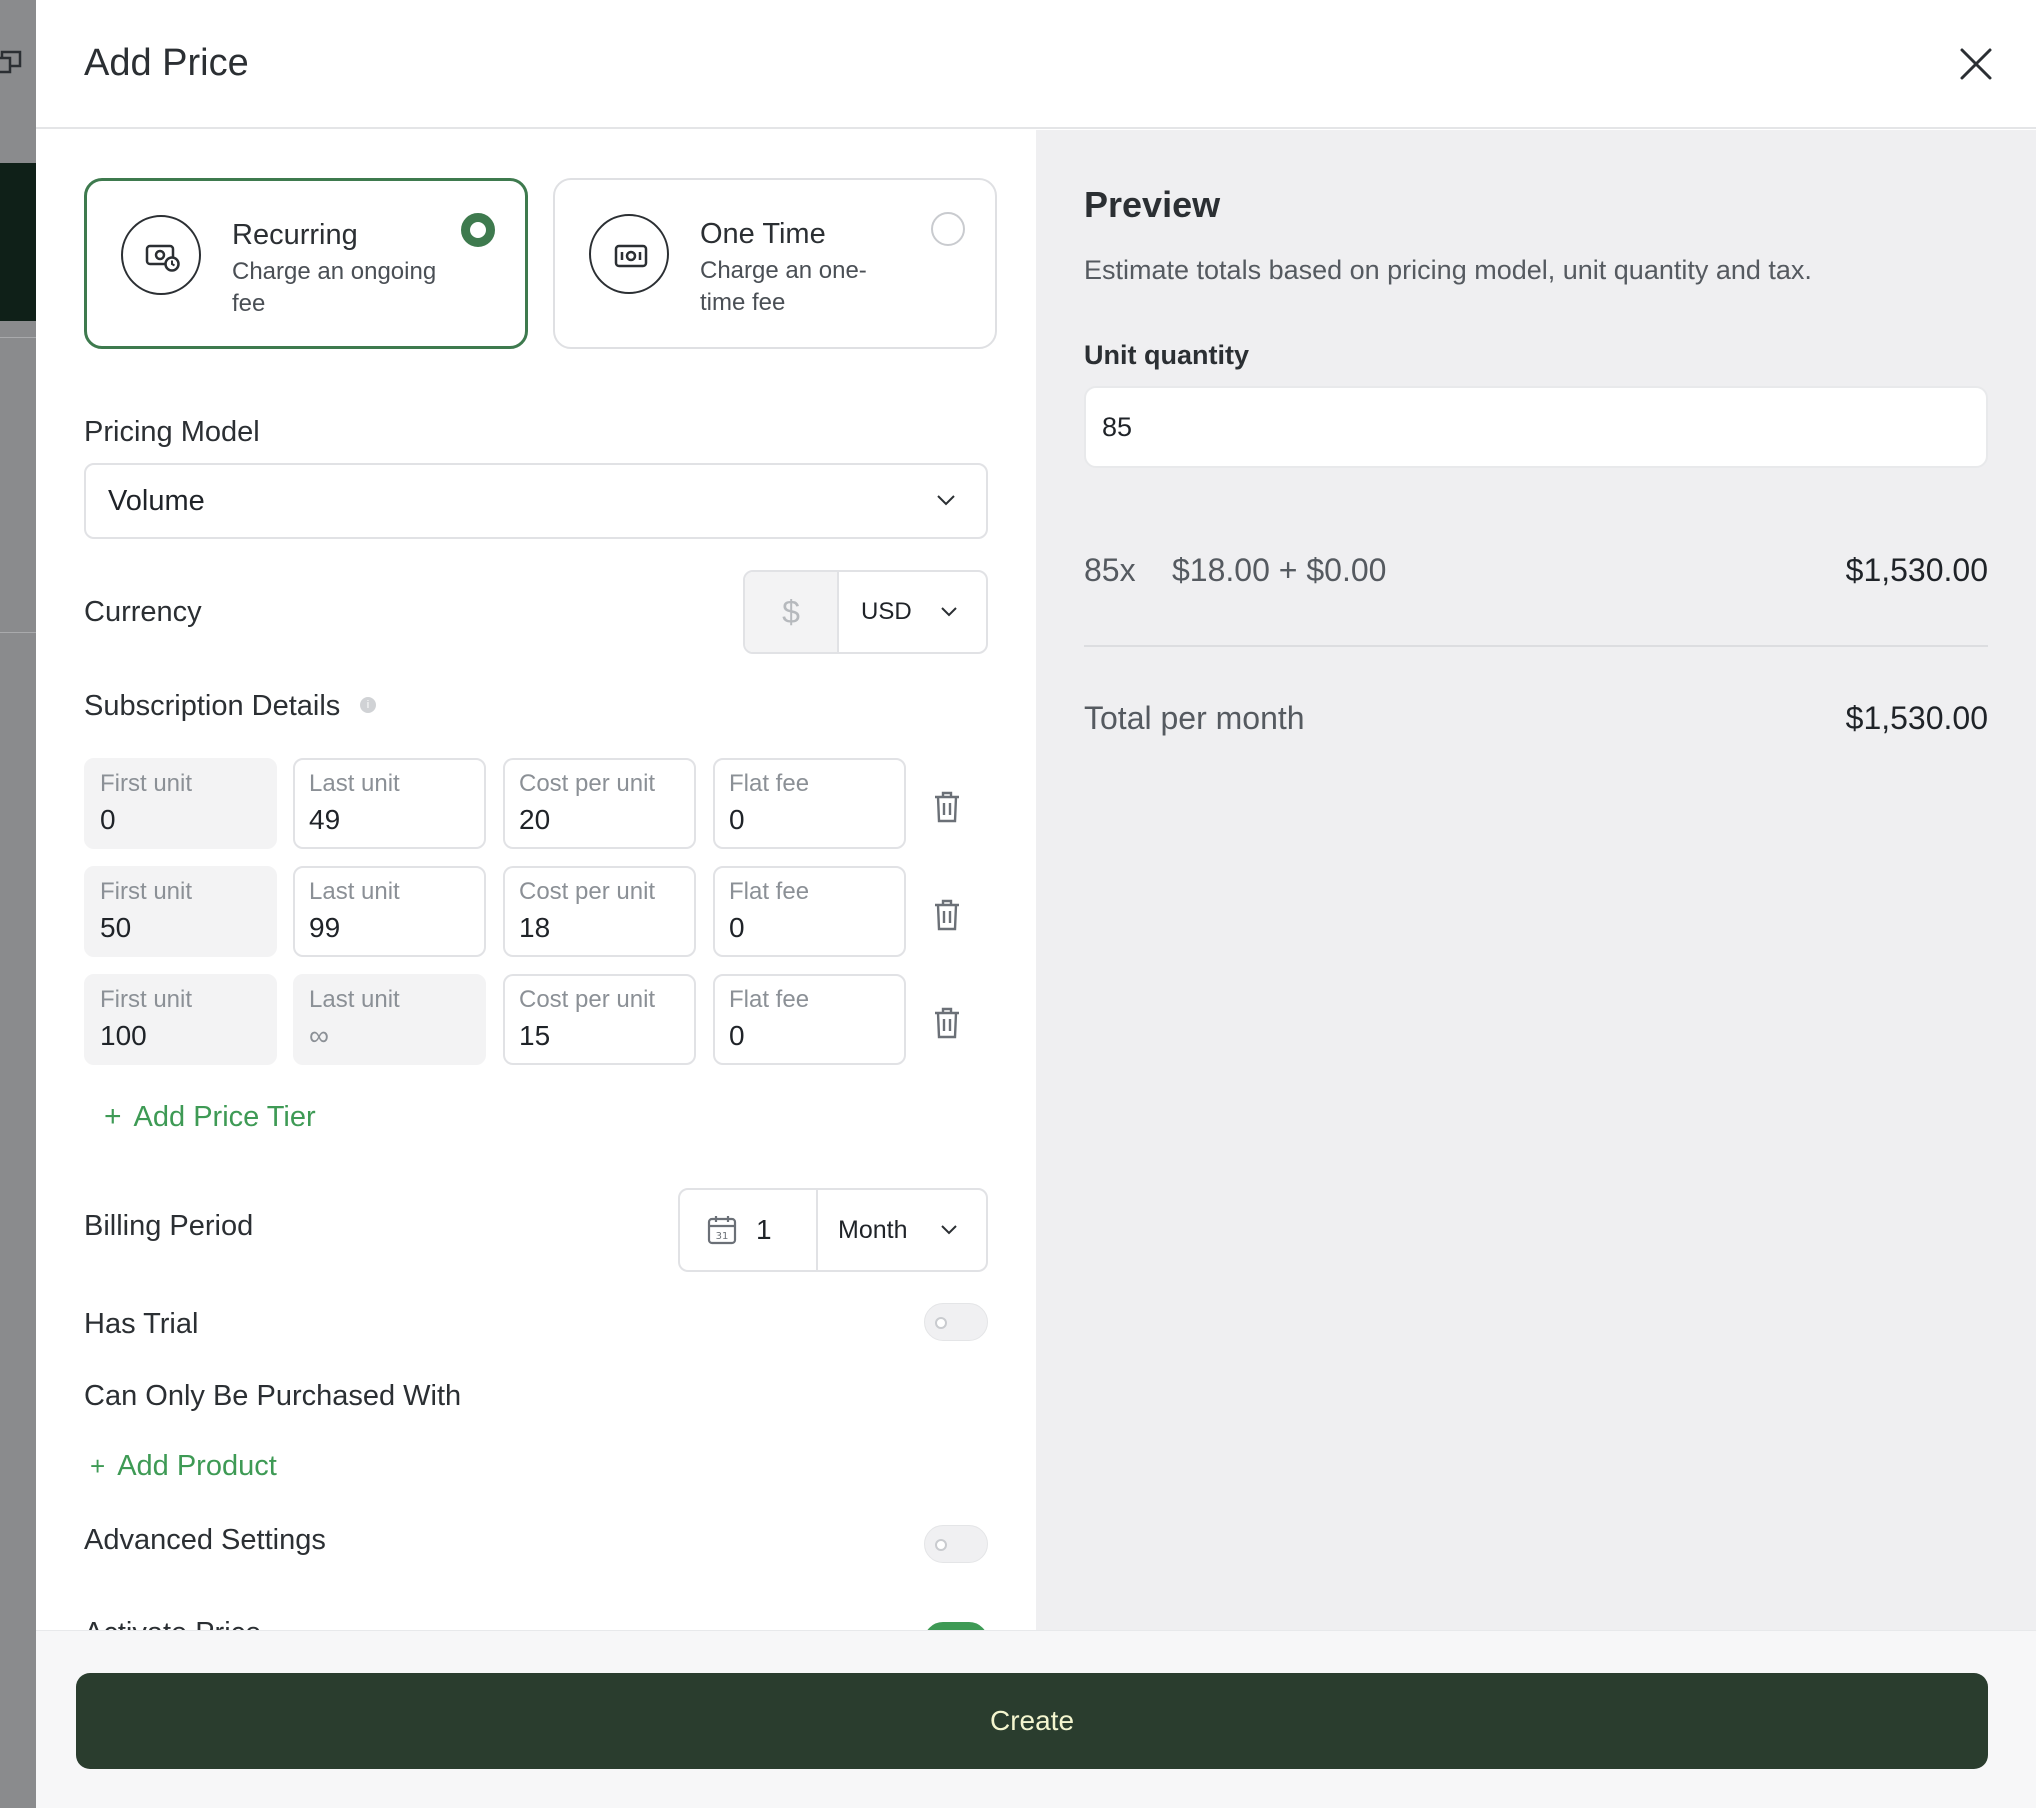 The image size is (2036, 1808). What do you see at coordinates (212, 706) in the screenshot?
I see `subscription-details-label: Subscription Details` at bounding box center [212, 706].